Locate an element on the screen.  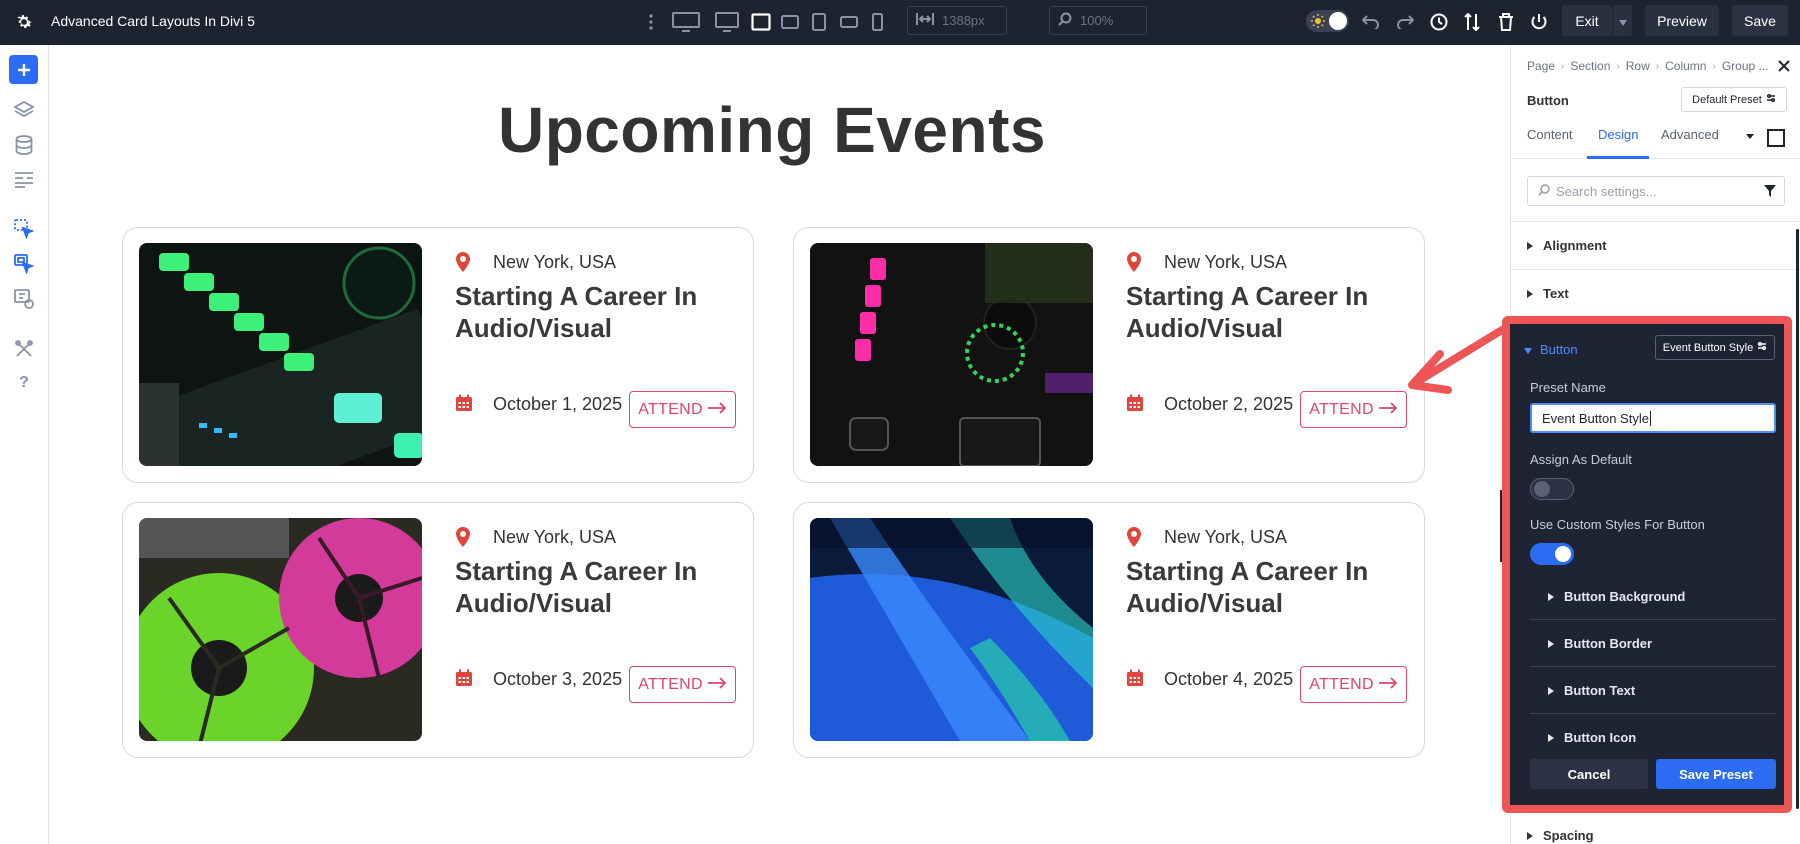
tab-menu-icon is located at coordinates (1766, 140).